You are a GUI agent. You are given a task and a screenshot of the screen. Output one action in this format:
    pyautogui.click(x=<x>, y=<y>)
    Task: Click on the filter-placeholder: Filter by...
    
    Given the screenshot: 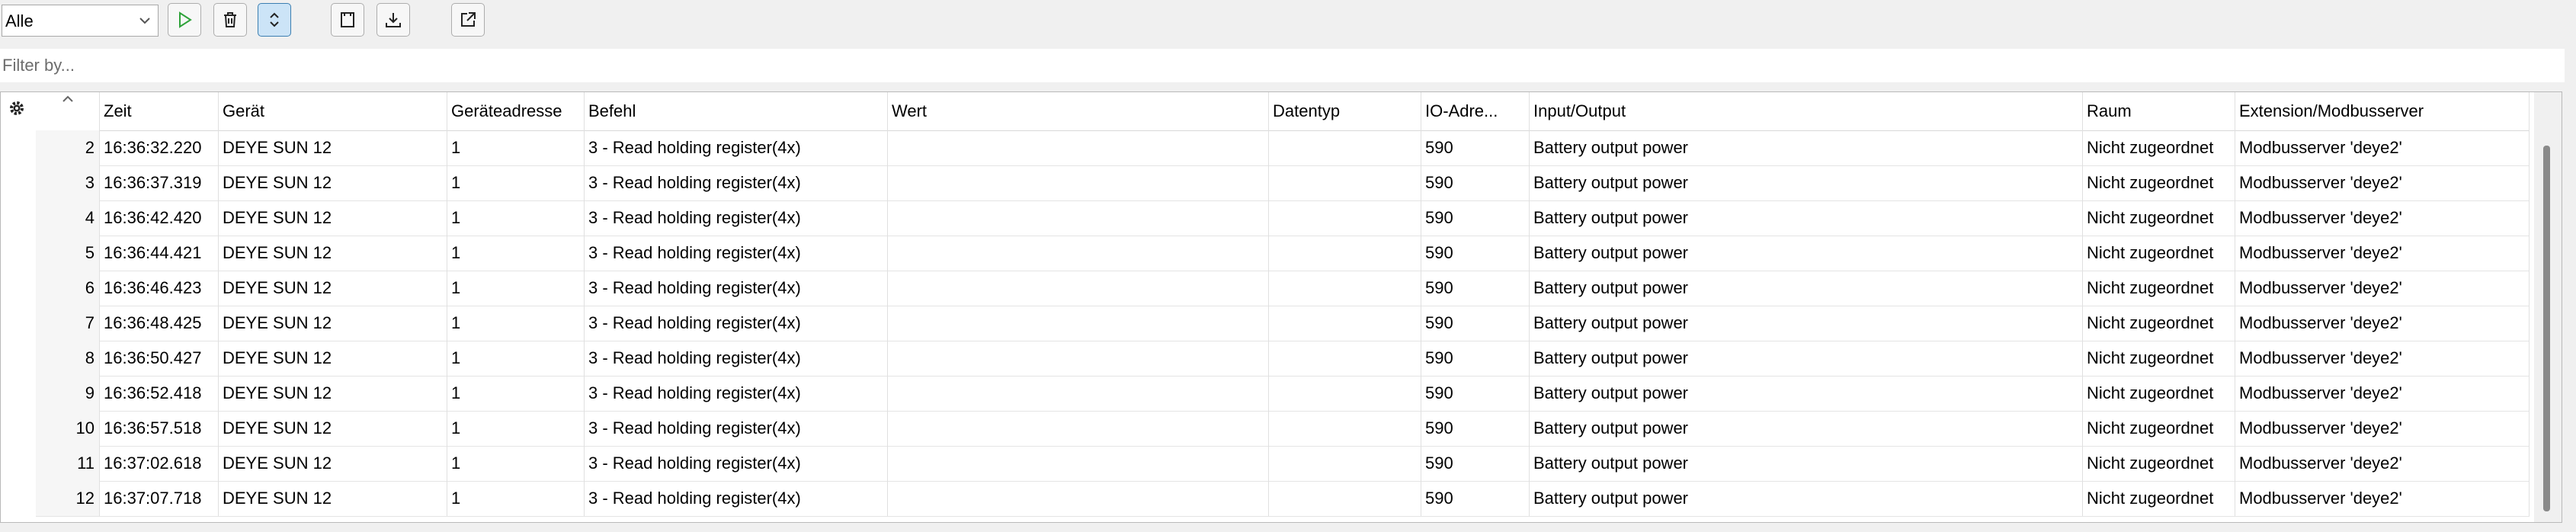 What is the action you would take?
    pyautogui.click(x=38, y=65)
    